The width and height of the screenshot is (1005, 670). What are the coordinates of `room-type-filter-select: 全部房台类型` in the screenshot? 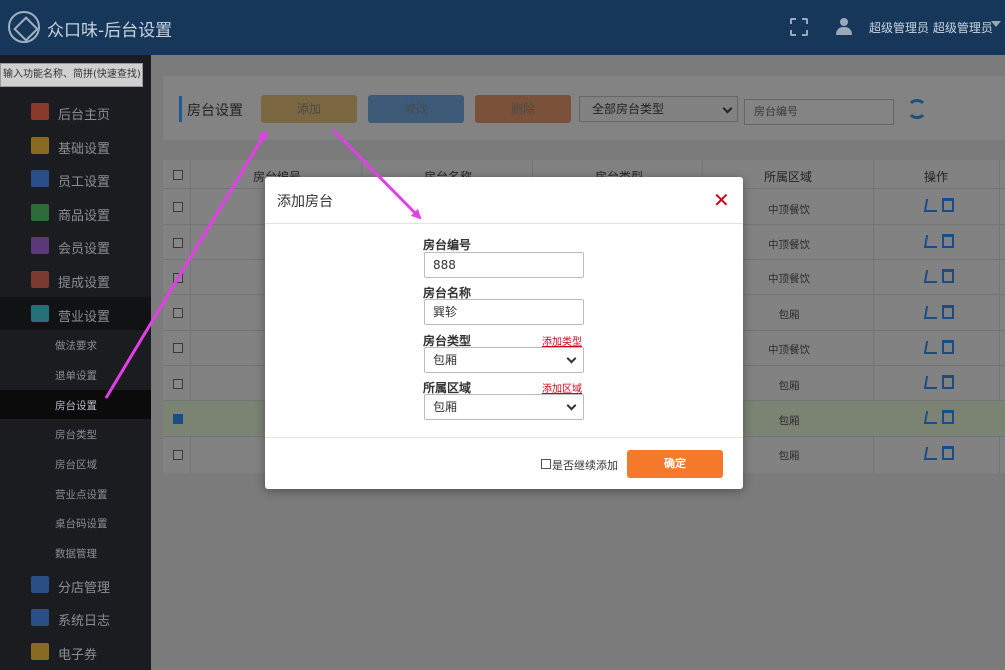 It's located at (658, 109).